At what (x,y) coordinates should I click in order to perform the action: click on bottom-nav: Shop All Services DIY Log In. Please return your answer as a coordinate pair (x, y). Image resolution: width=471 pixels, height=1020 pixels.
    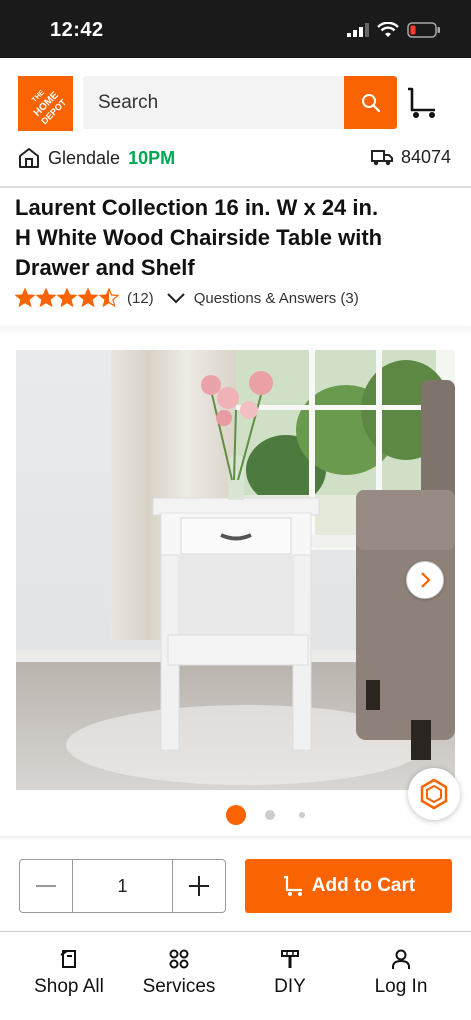
    Looking at the image, I should click on (235, 976).